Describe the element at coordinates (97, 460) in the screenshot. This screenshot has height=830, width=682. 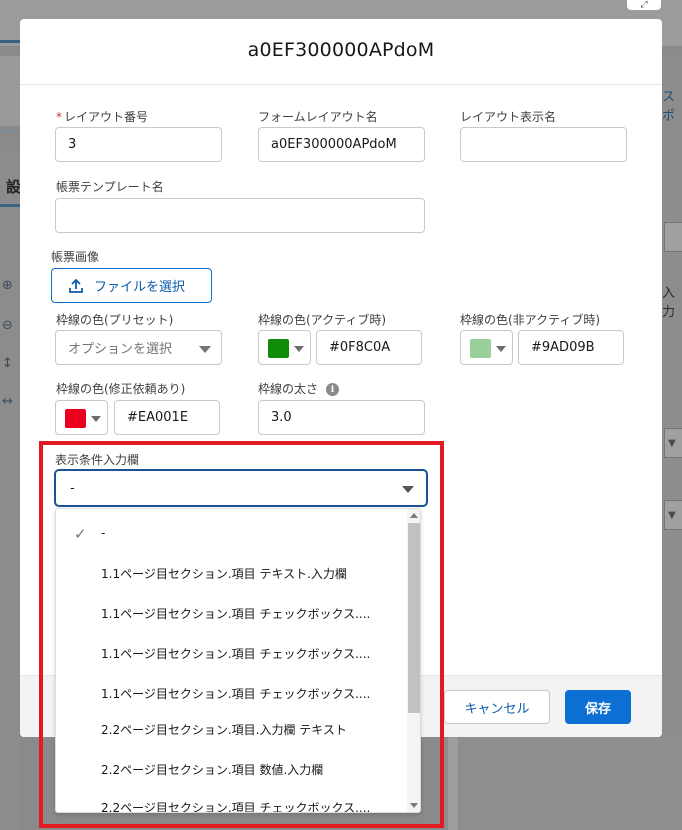
I see `condition-label: 表示条件入力欄` at that location.